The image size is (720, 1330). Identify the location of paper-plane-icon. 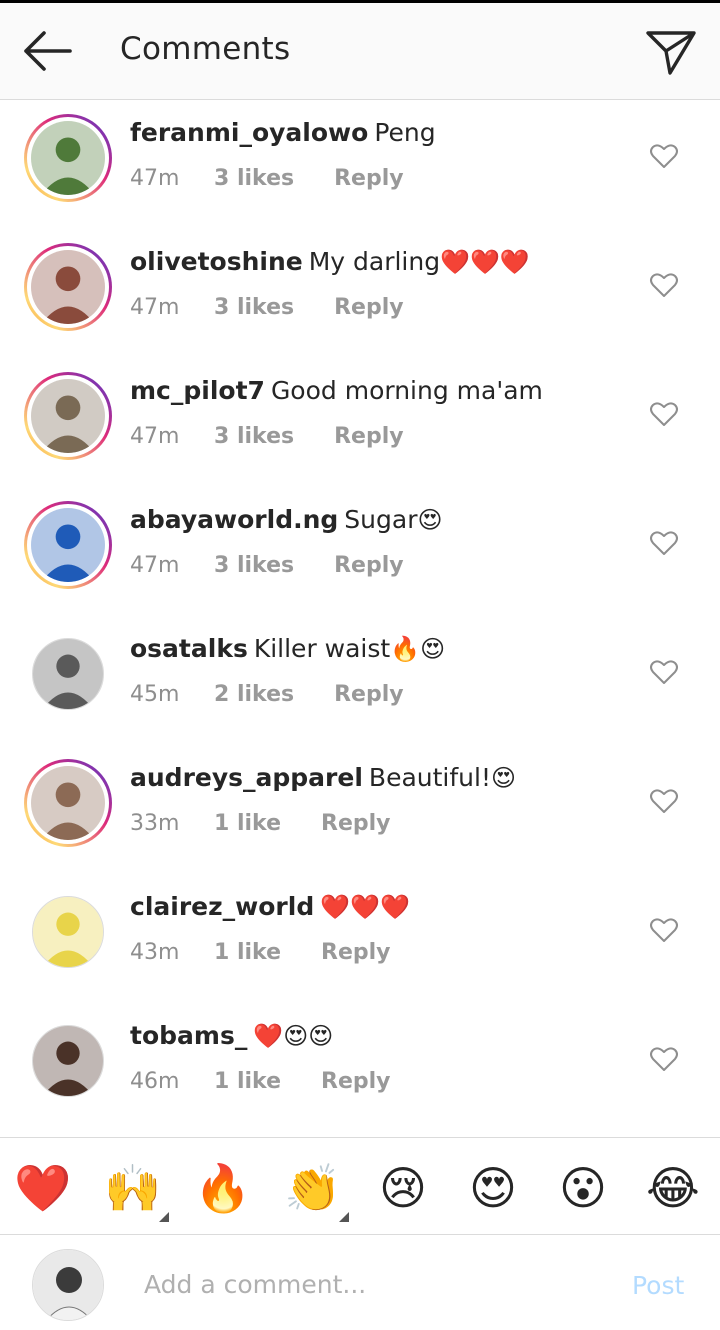
(671, 53).